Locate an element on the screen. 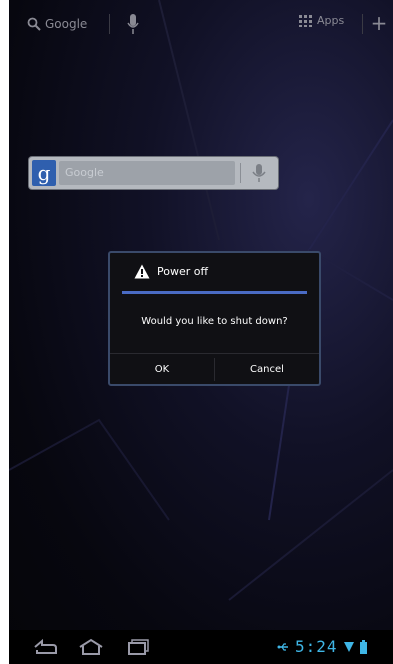  apps-label: Apps is located at coordinates (331, 20).